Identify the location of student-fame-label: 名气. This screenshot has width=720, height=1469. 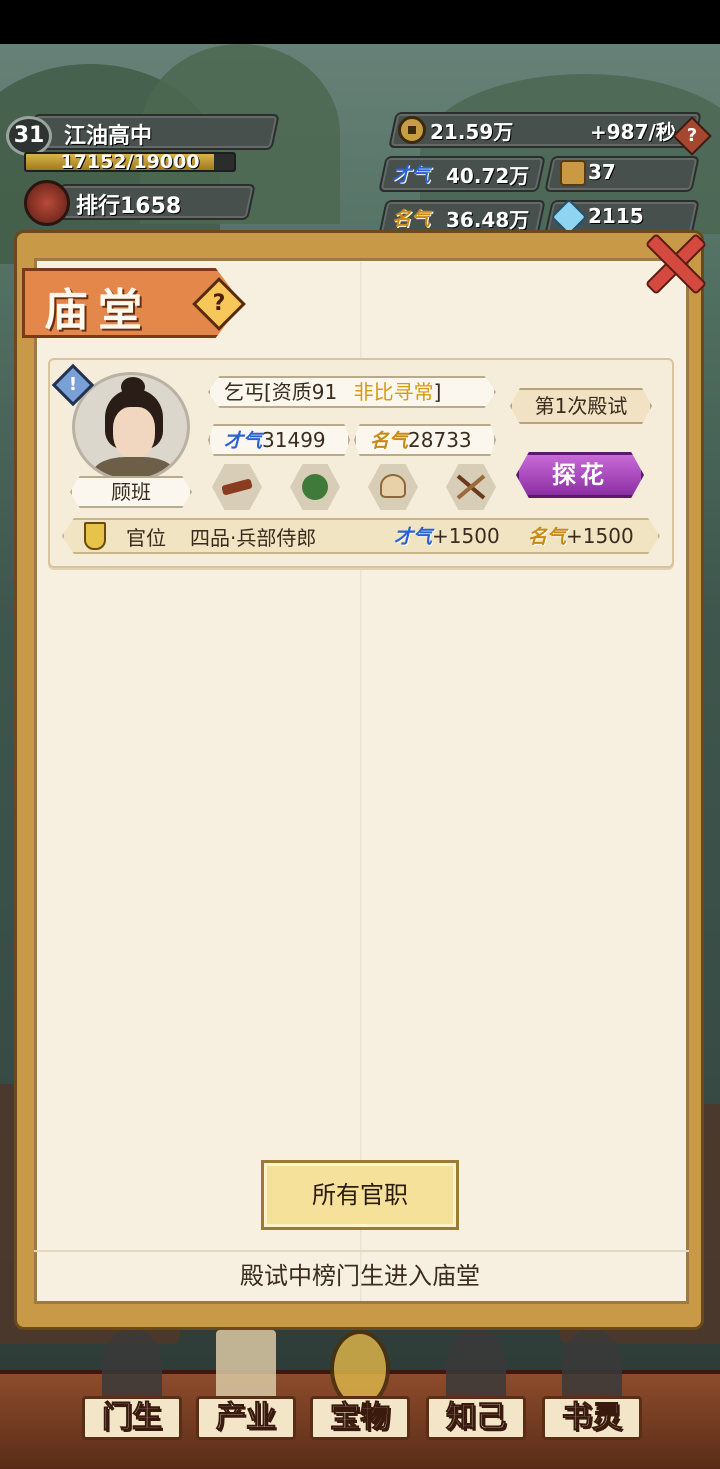
(389, 441).